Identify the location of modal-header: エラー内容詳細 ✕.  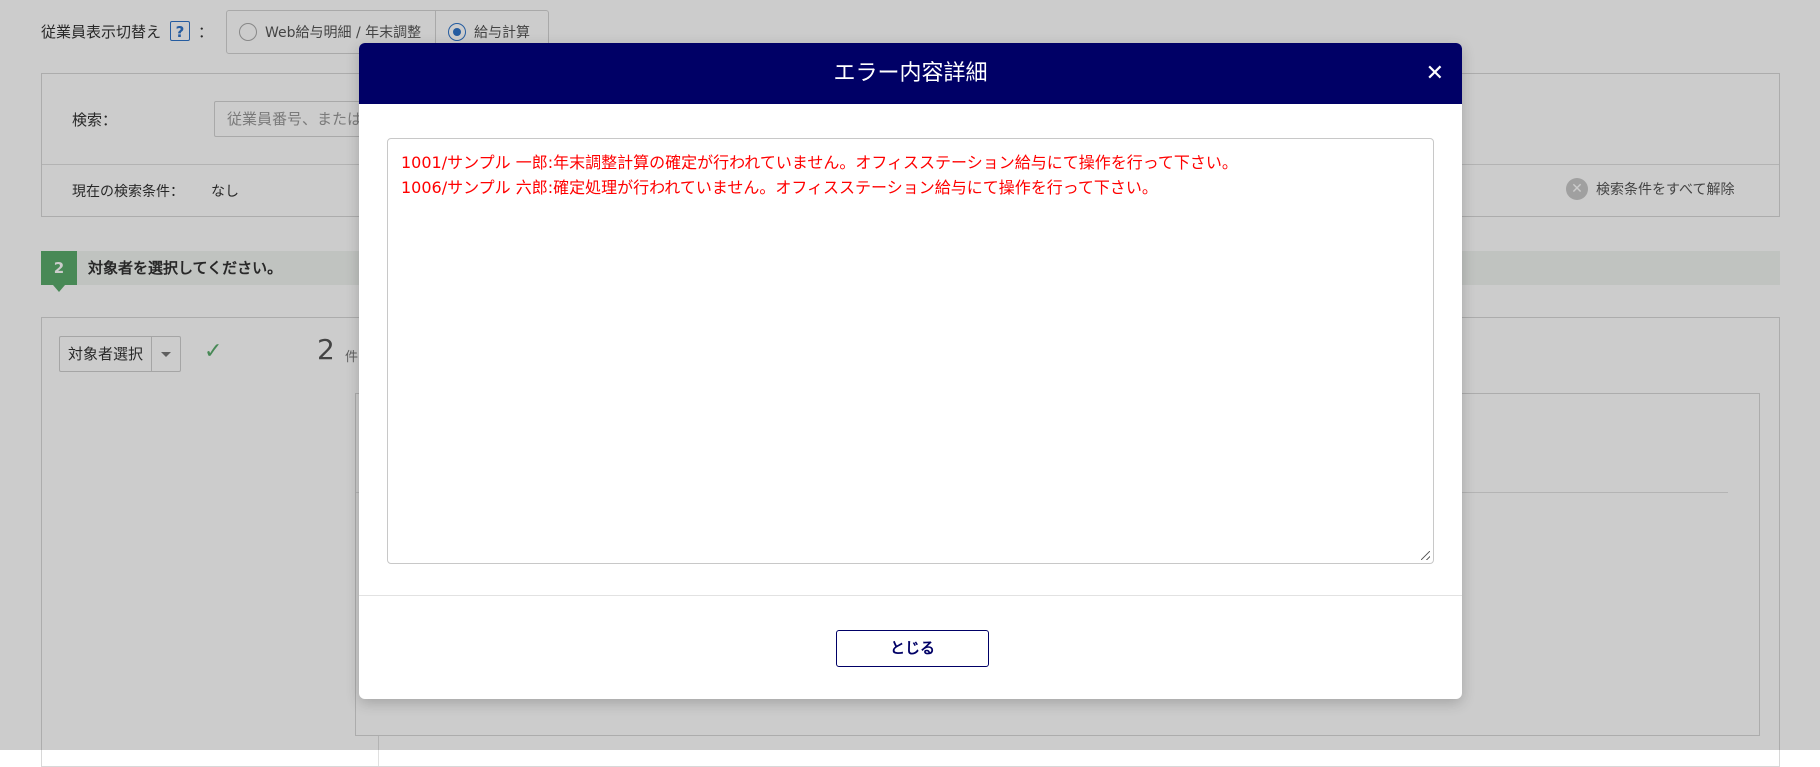
(910, 73).